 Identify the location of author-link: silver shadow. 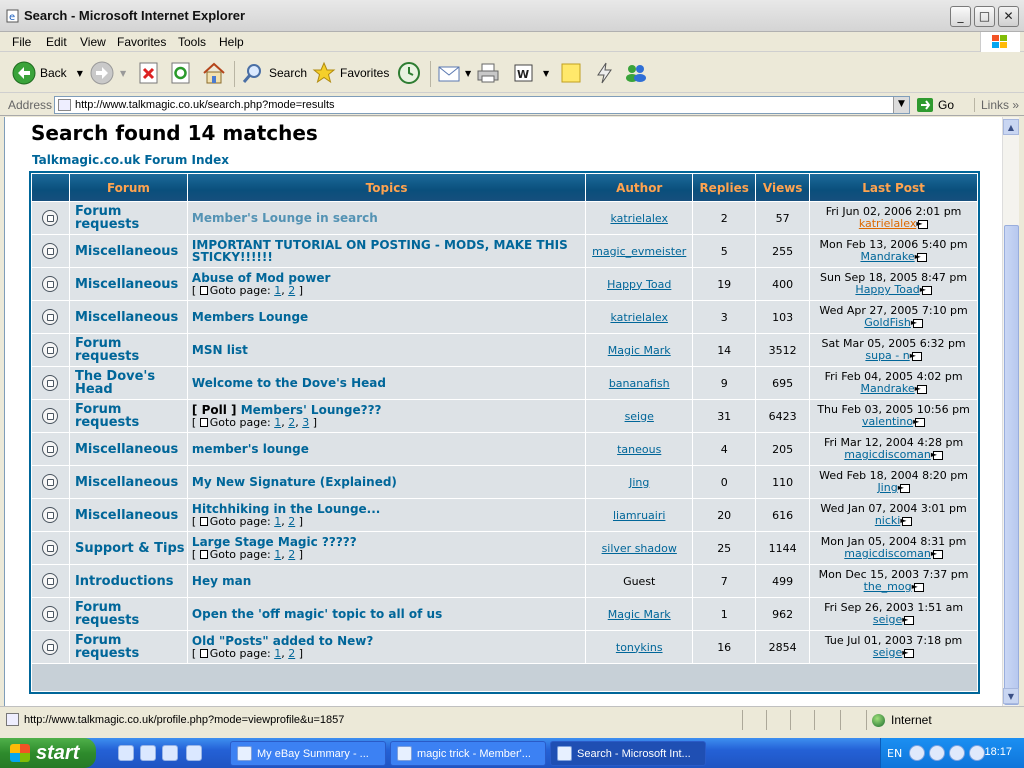
(639, 548).